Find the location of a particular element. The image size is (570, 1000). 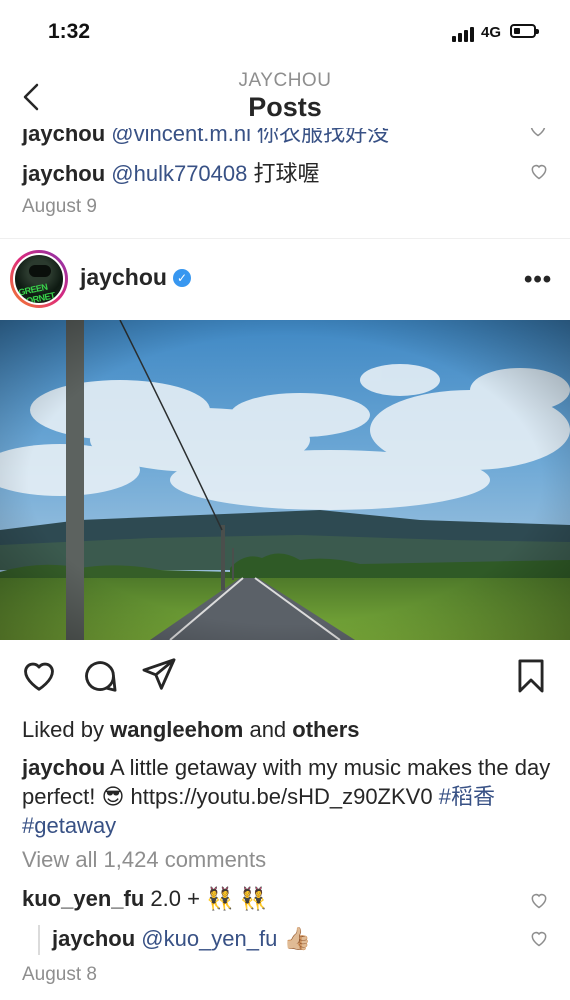

post-date: August 8 is located at coordinates (59, 974).